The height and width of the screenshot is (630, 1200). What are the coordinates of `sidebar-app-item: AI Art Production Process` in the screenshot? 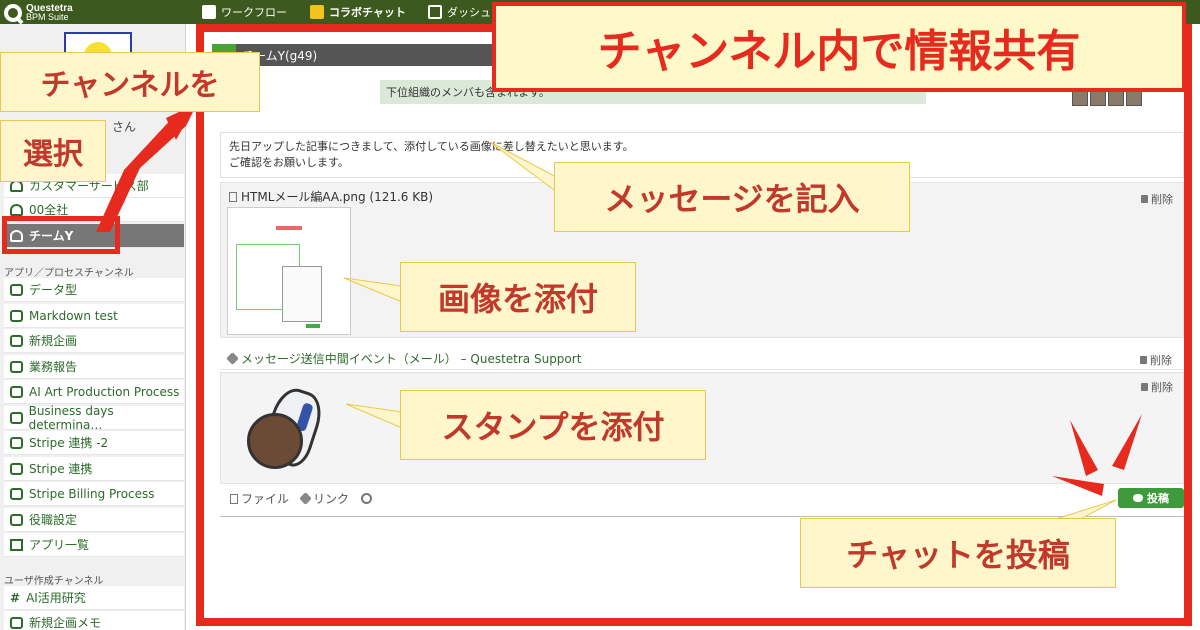 It's located at (94, 392).